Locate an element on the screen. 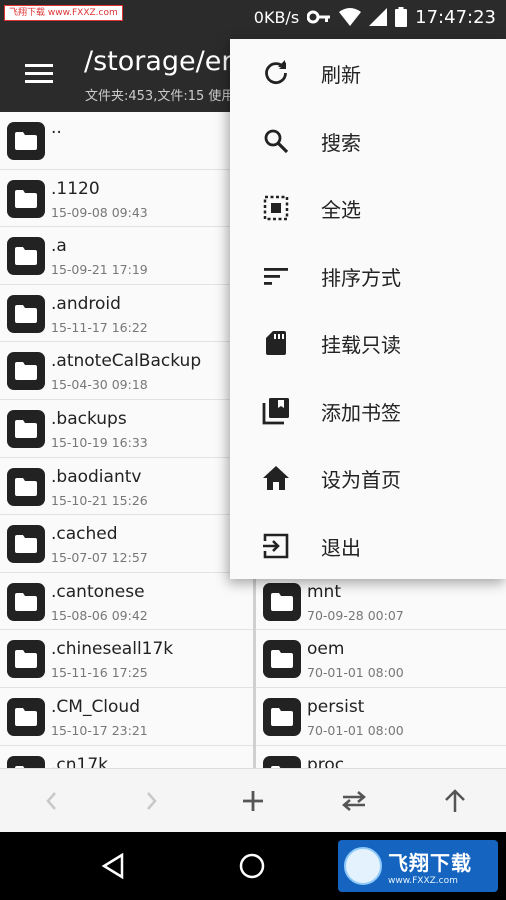 This screenshot has height=900, width=506. forward-arrow-icon is located at coordinates (151, 800).